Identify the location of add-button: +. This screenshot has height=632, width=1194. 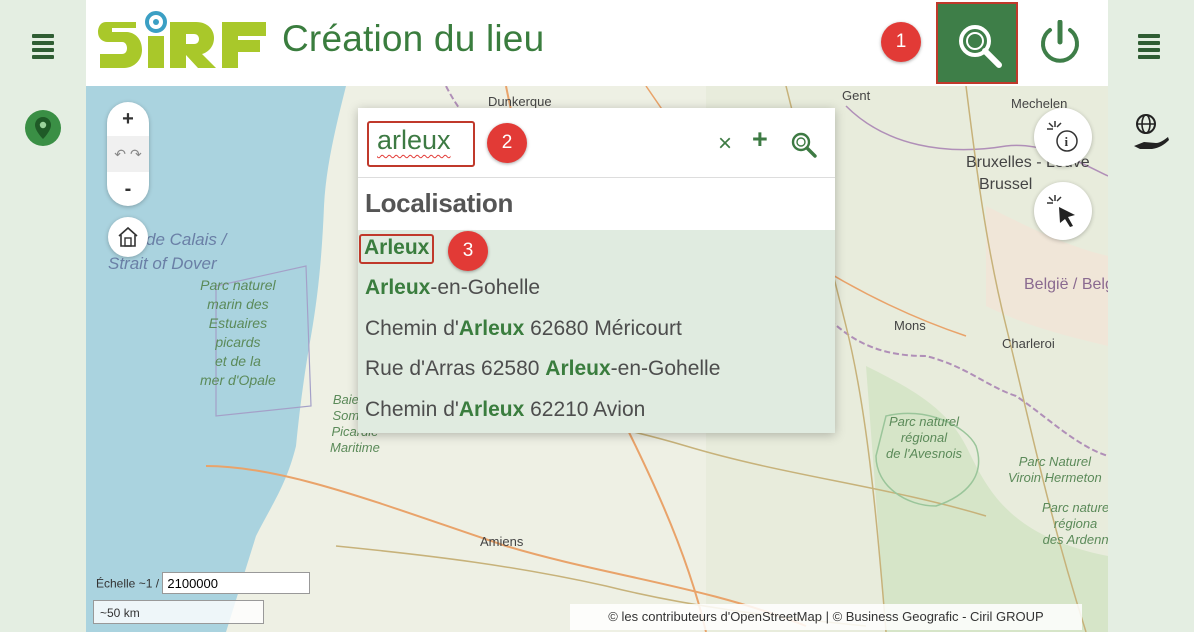
(760, 139).